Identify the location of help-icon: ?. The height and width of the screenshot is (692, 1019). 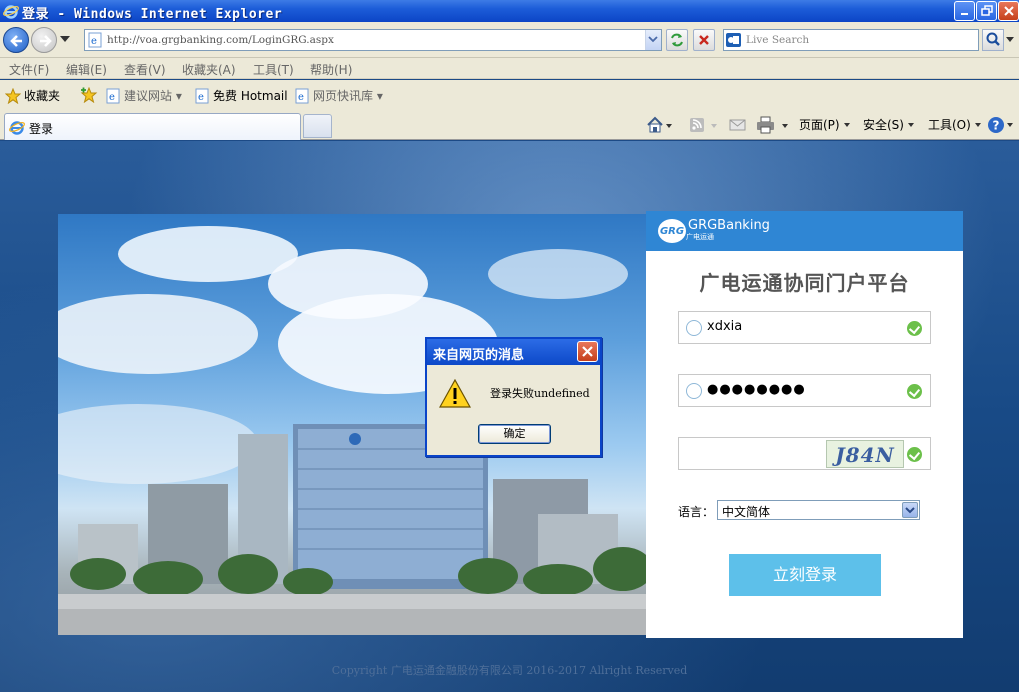
(1000, 125).